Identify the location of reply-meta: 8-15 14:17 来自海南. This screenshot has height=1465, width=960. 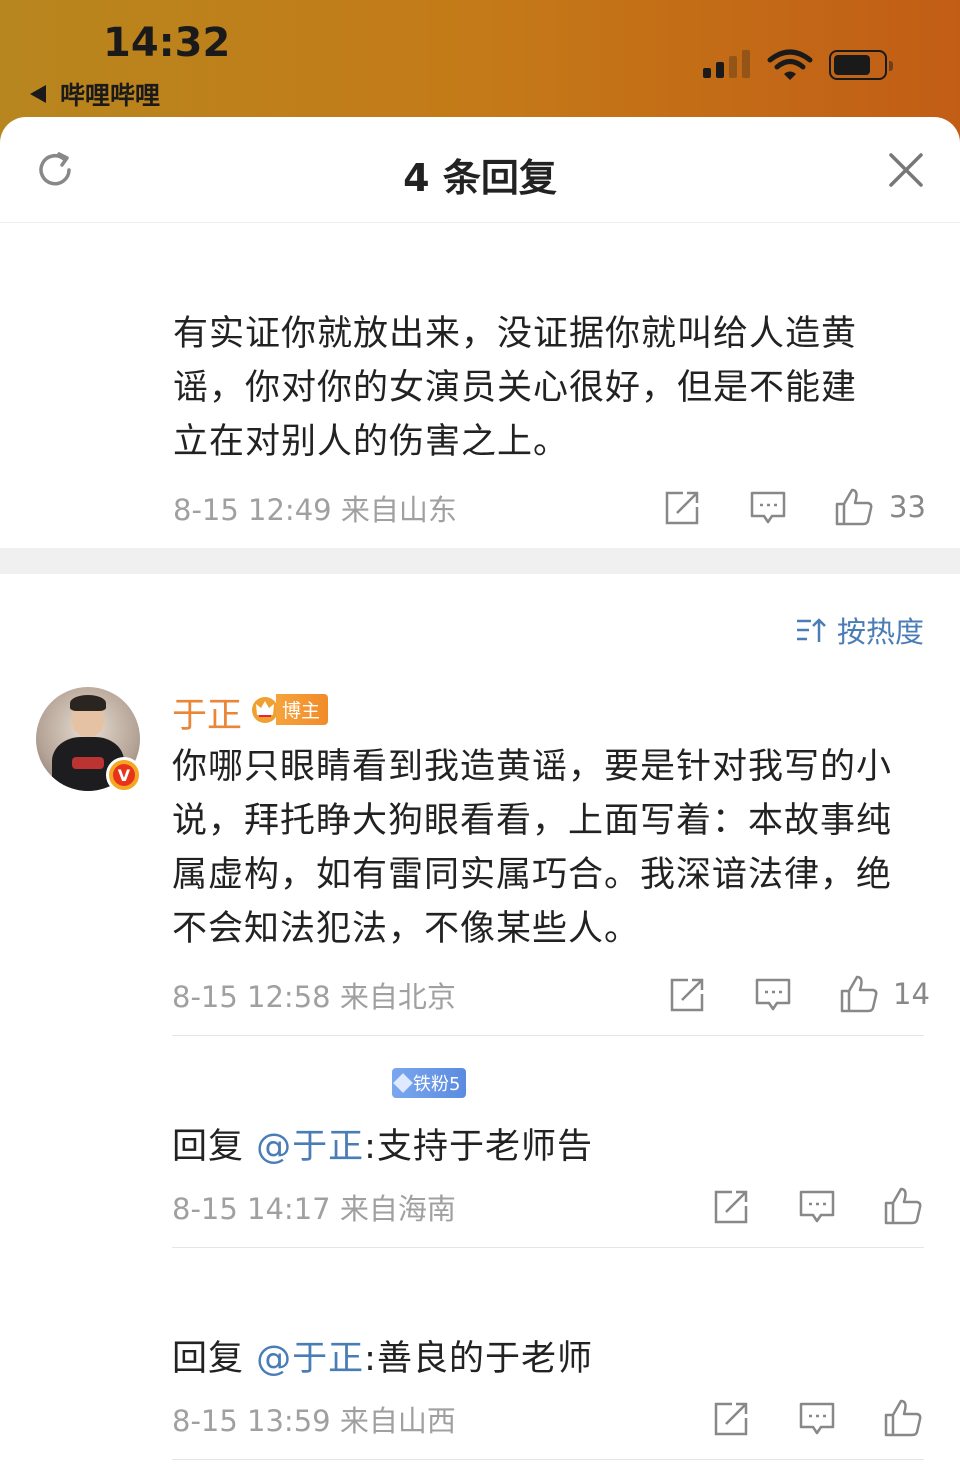
(314, 1207).